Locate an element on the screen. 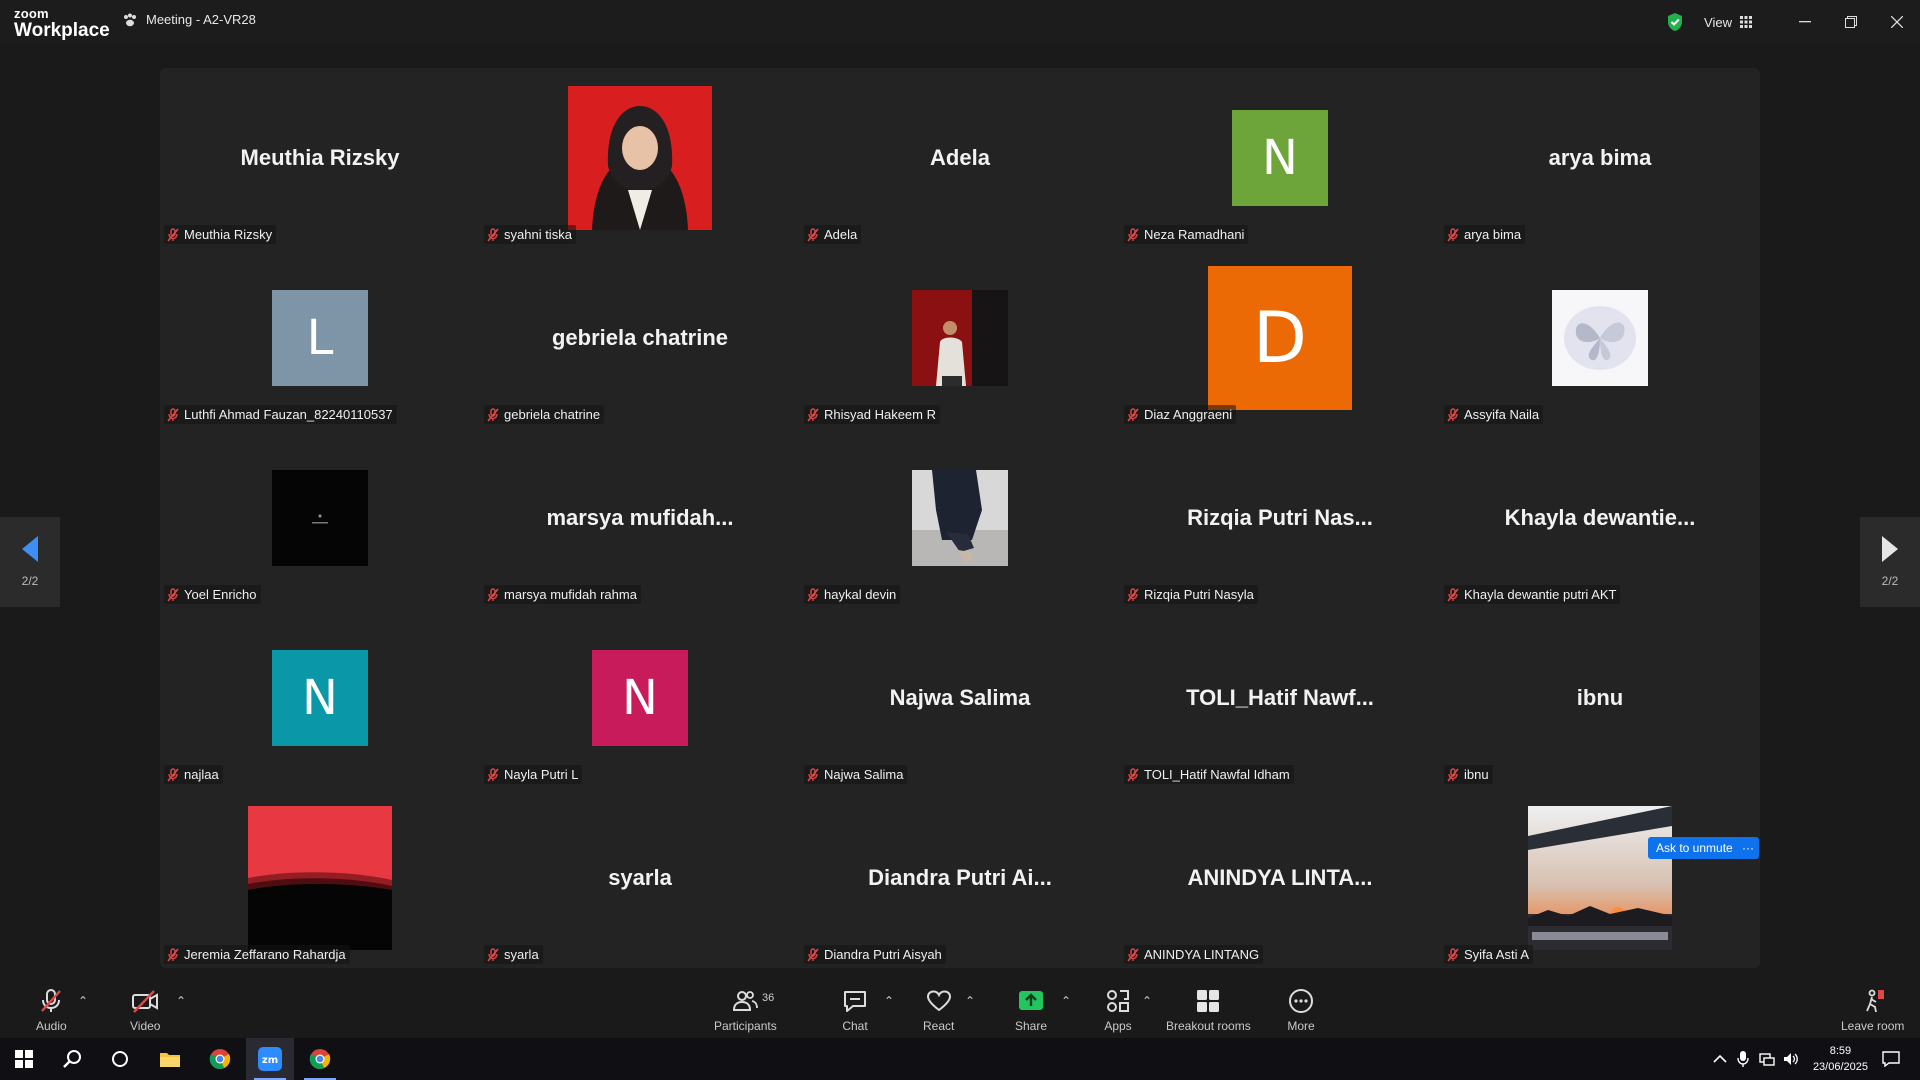 The width and height of the screenshot is (1920, 1080). participant-tile: syarla syarla is located at coordinates (640, 878).